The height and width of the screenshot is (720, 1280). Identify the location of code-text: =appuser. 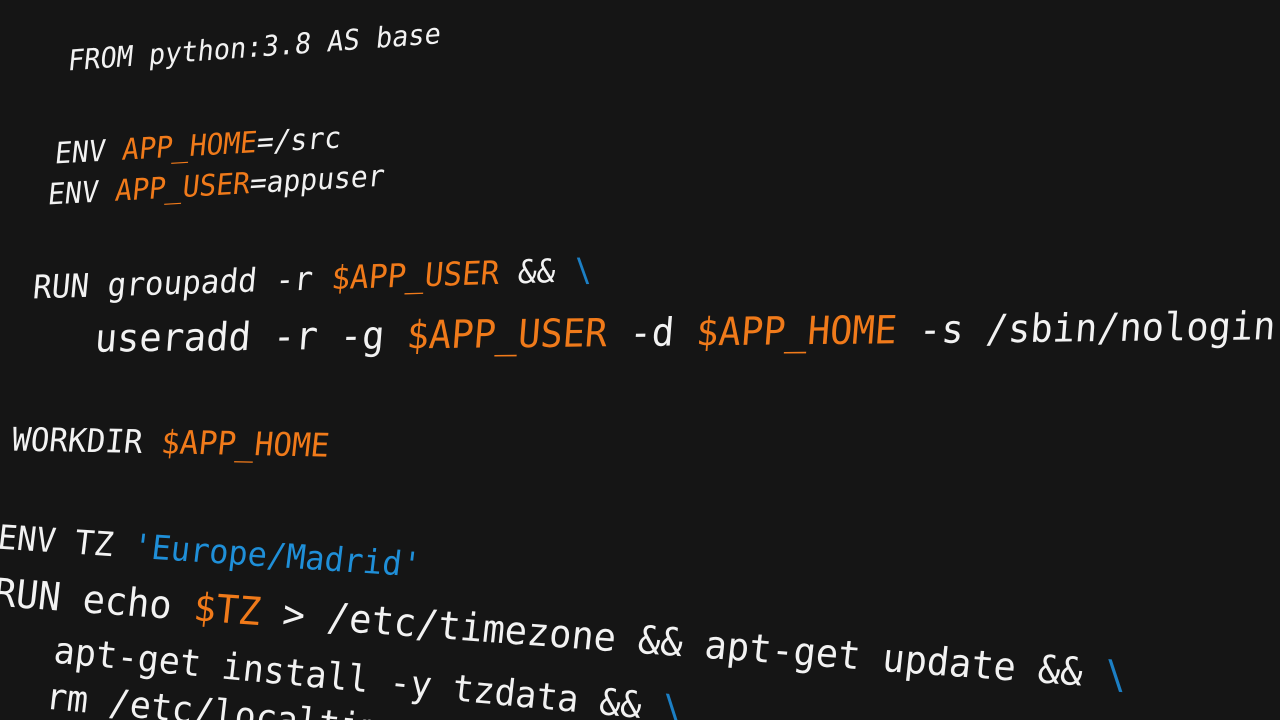
(317, 179).